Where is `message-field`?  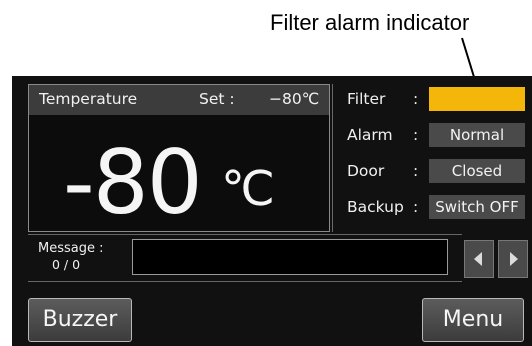 message-field is located at coordinates (290, 257).